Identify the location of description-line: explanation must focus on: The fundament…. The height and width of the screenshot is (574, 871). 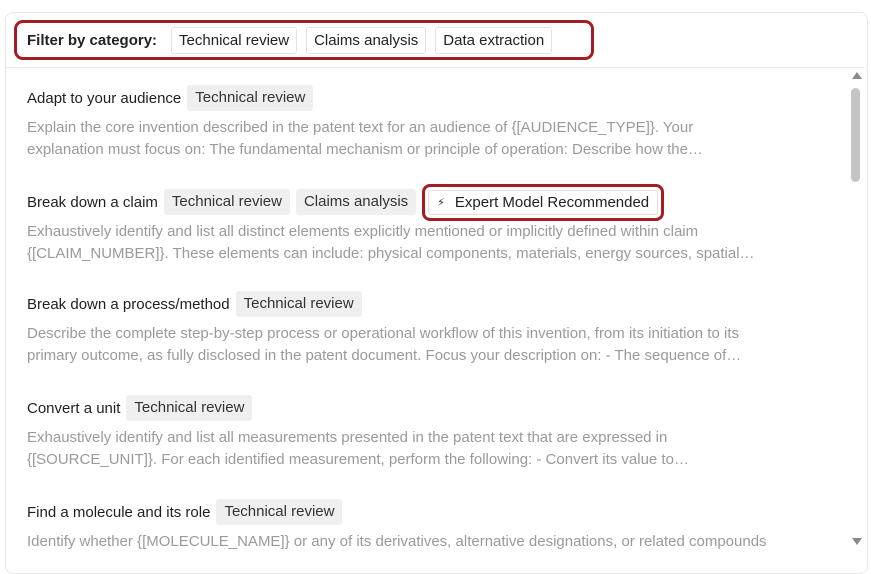
(365, 149).